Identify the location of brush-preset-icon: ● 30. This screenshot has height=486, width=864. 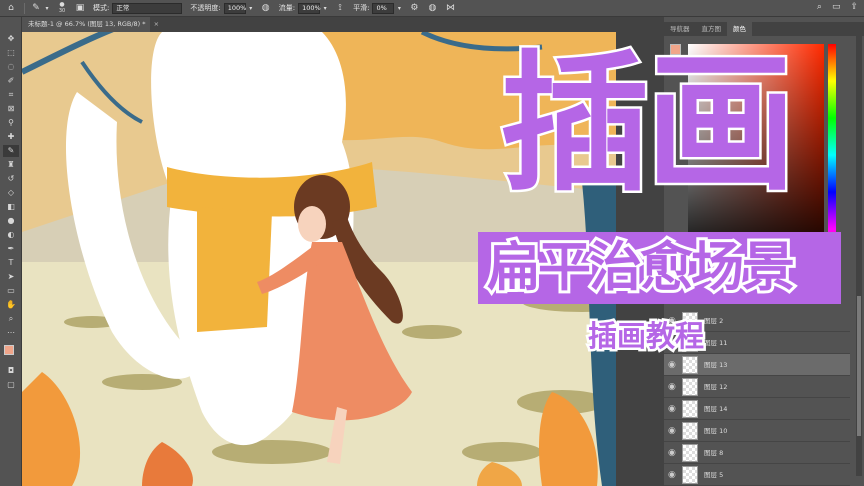
(62, 8).